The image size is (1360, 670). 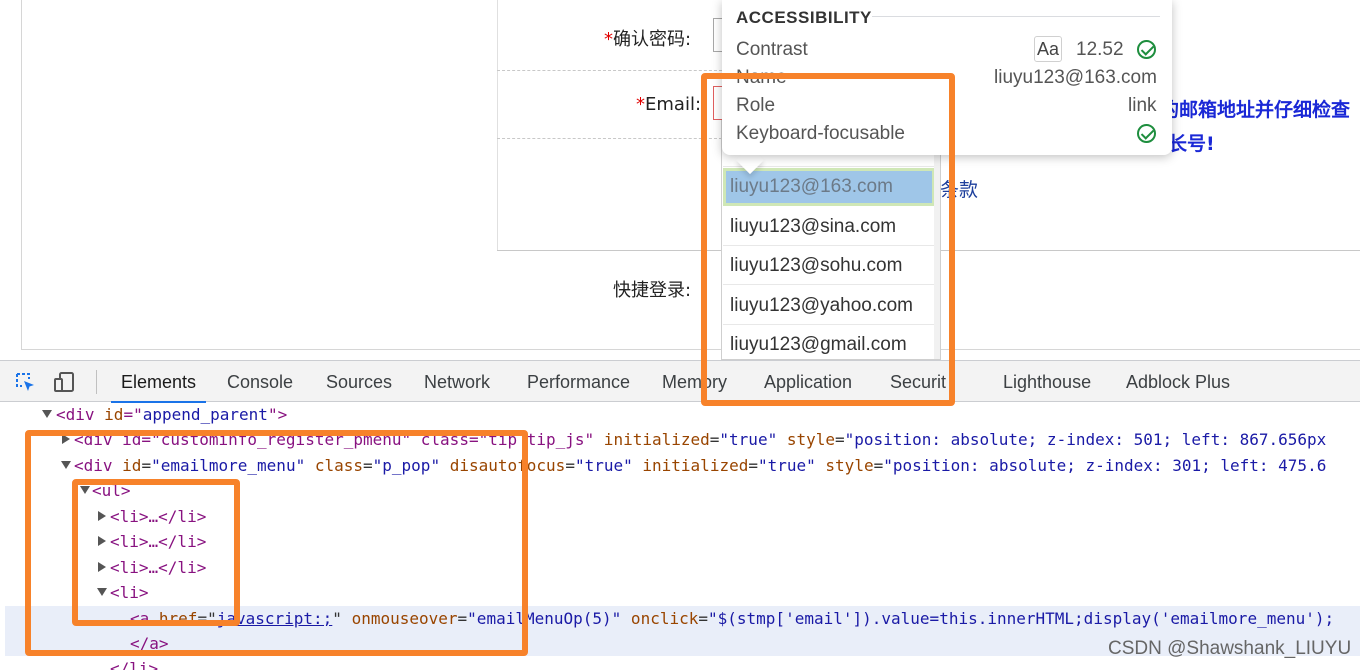 What do you see at coordinates (133, 414) in the screenshot?
I see `attr-eq: ="` at bounding box center [133, 414].